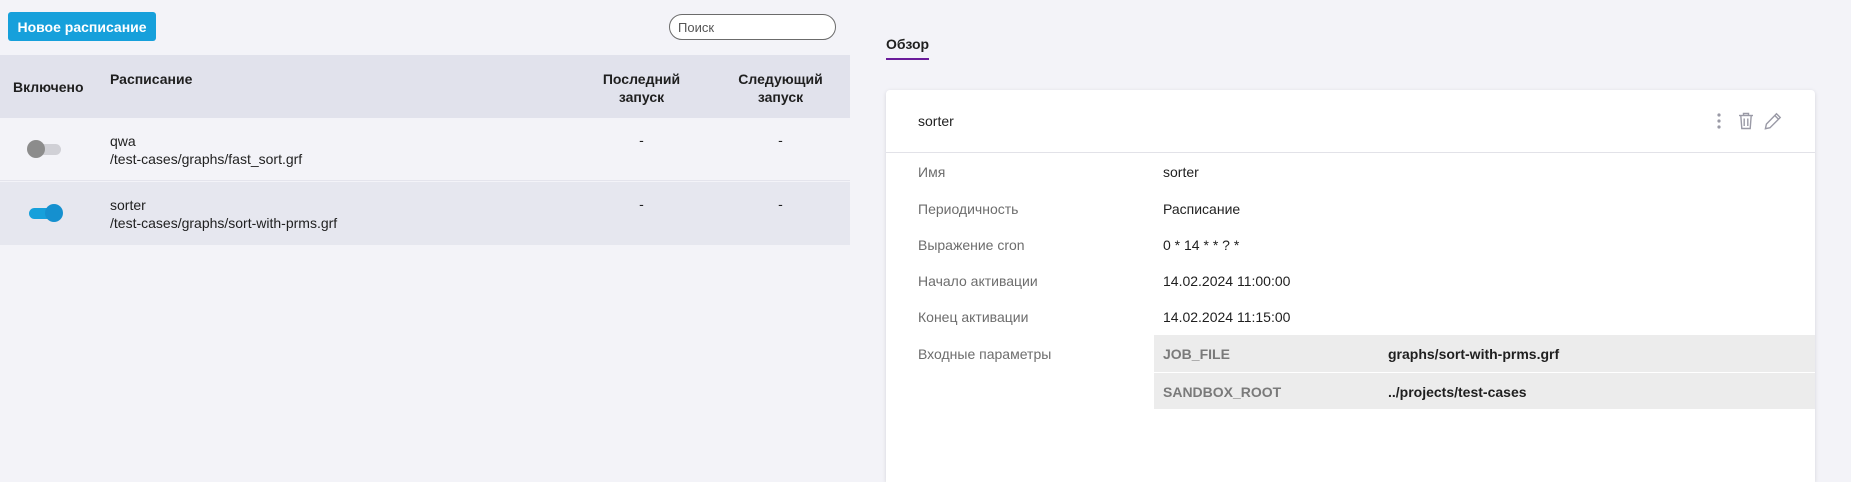 The width and height of the screenshot is (1851, 482). What do you see at coordinates (48, 87) in the screenshot?
I see `column-header-enabled: Включено` at bounding box center [48, 87].